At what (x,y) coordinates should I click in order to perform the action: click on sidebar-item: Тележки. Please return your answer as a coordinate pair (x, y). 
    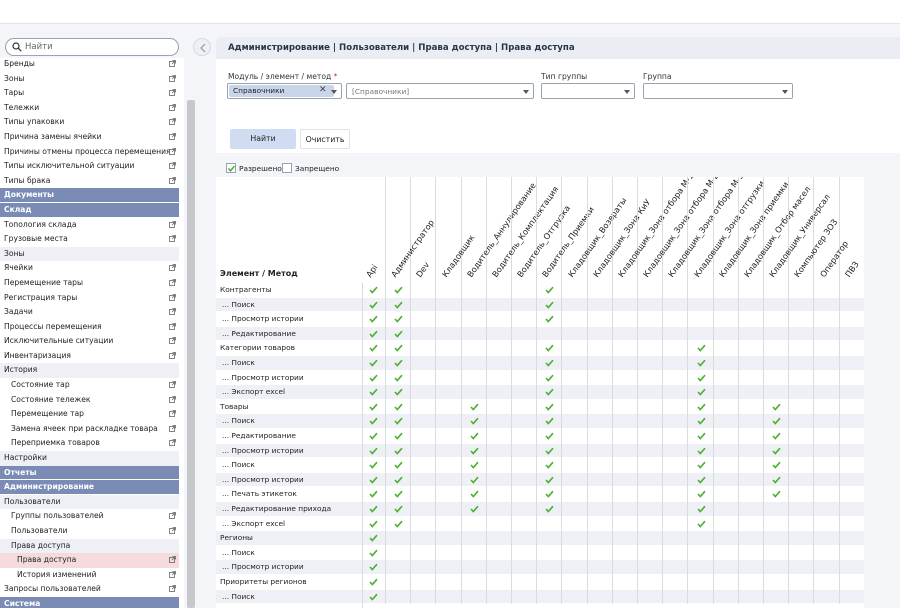
    Looking at the image, I should click on (89, 108).